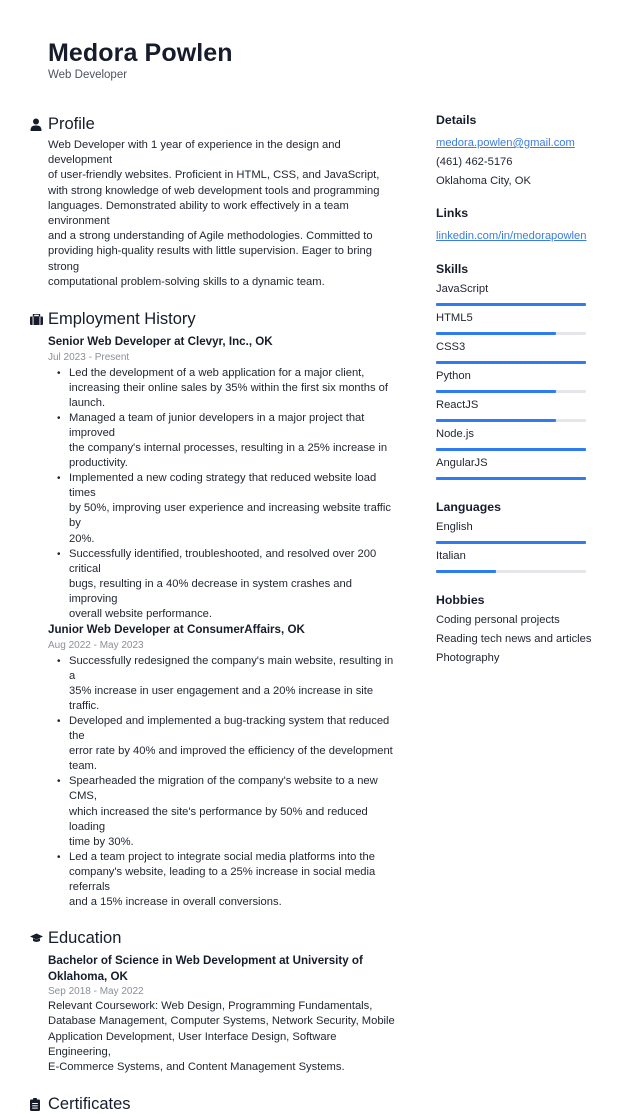 This screenshot has width=640, height=1116. What do you see at coordinates (216, 938) in the screenshot?
I see `education-heading-row: Education` at bounding box center [216, 938].